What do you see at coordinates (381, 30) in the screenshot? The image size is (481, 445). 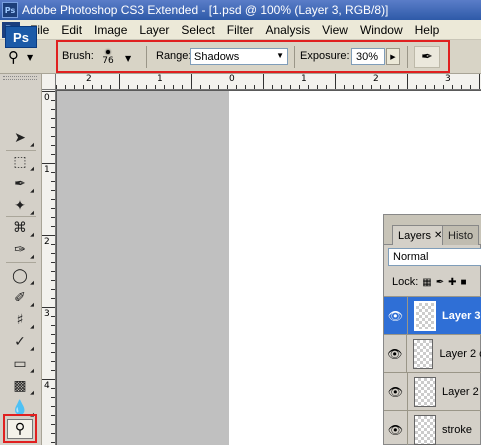 I see `menu-window: Window` at bounding box center [381, 30].